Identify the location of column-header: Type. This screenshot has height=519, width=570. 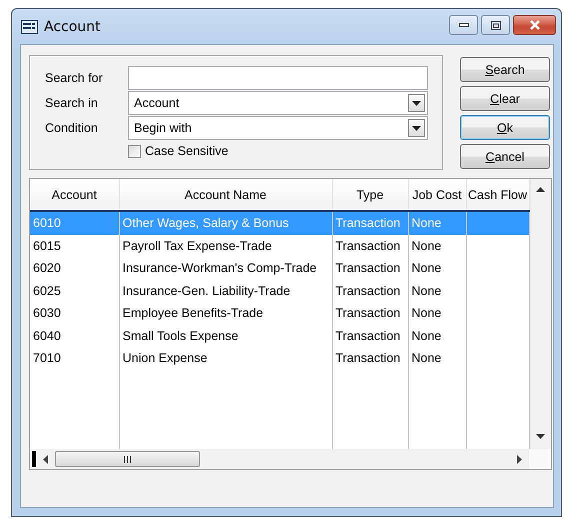
(370, 195).